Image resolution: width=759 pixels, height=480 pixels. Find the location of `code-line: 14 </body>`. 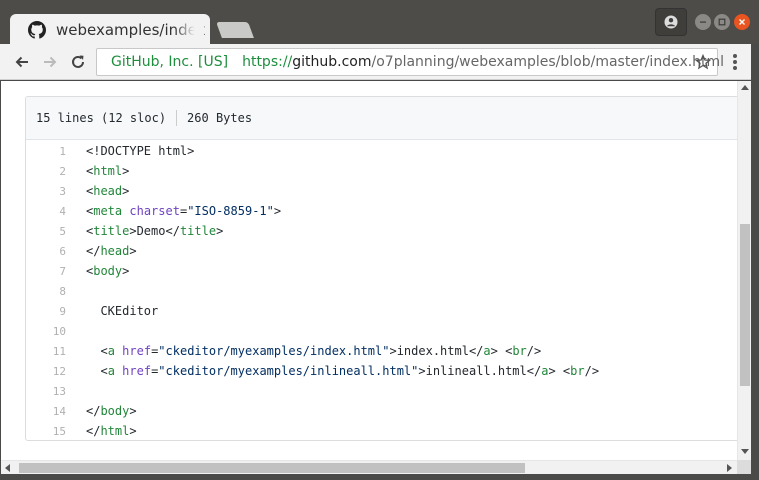

code-line: 14 </body> is located at coordinates (381, 411).